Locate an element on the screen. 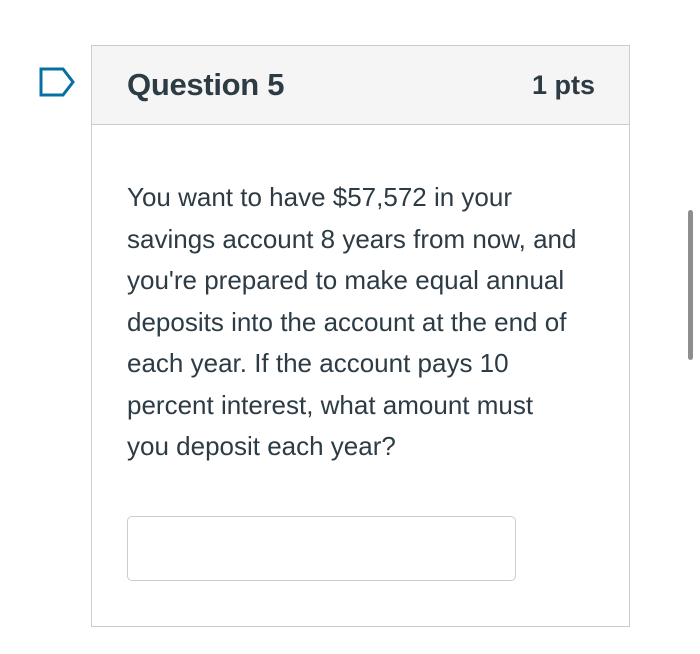  bookmark-flag-icon is located at coordinates (57, 82).